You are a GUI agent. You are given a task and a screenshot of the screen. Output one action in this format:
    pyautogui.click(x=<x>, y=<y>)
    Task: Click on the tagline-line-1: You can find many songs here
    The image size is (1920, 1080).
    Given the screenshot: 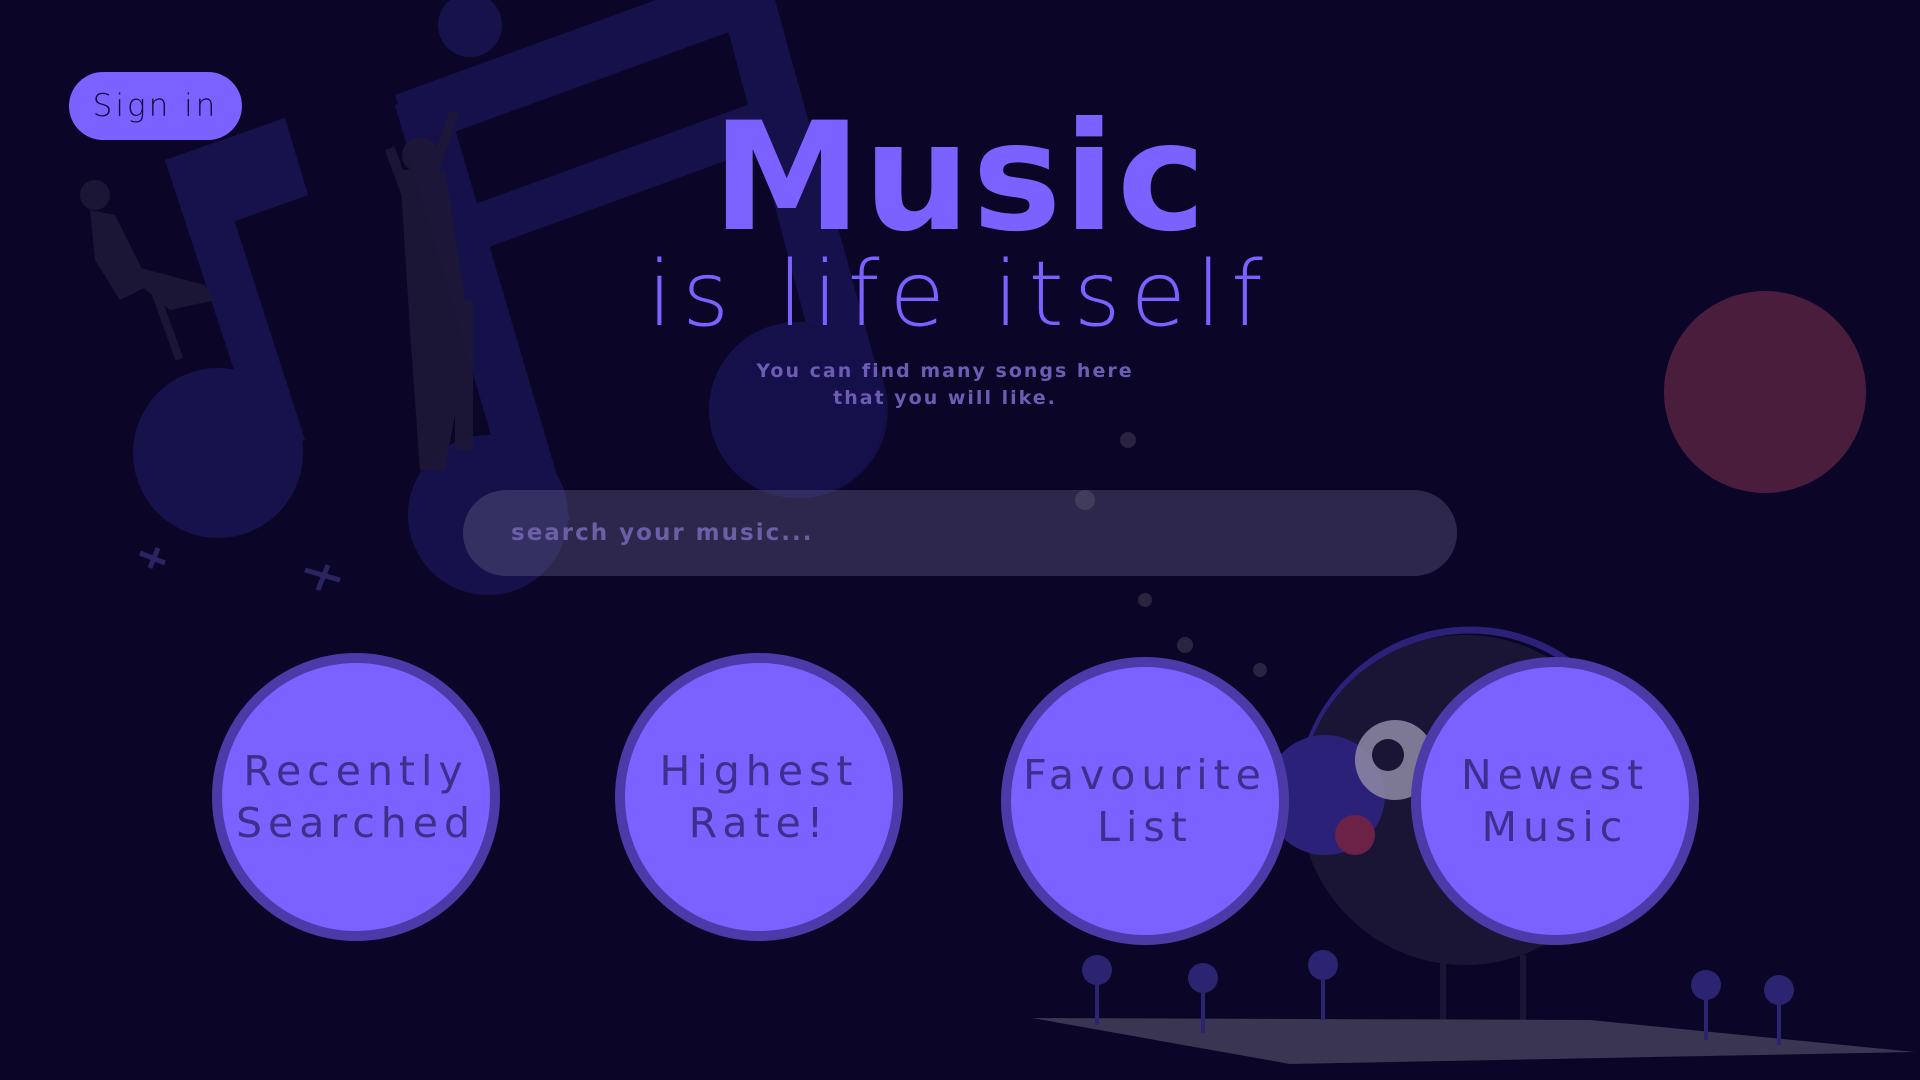 What is the action you would take?
    pyautogui.click(x=945, y=371)
    